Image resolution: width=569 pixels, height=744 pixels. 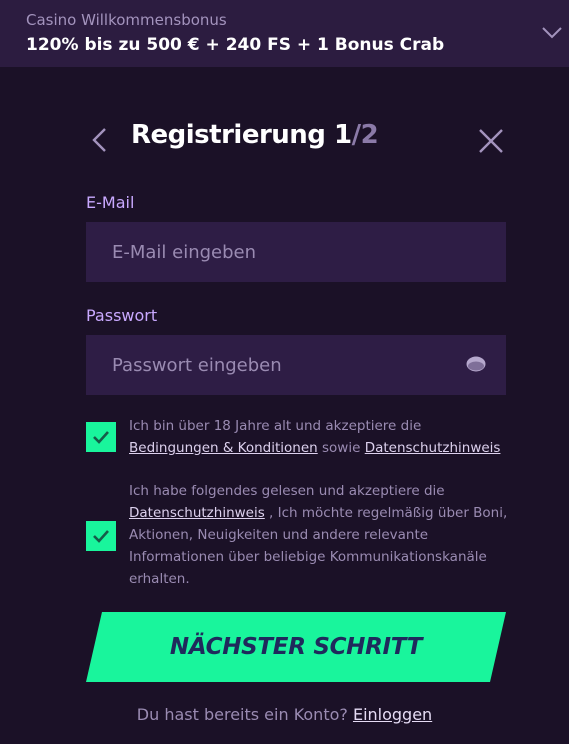 I want to click on password-field-wrapper, so click(x=296, y=365).